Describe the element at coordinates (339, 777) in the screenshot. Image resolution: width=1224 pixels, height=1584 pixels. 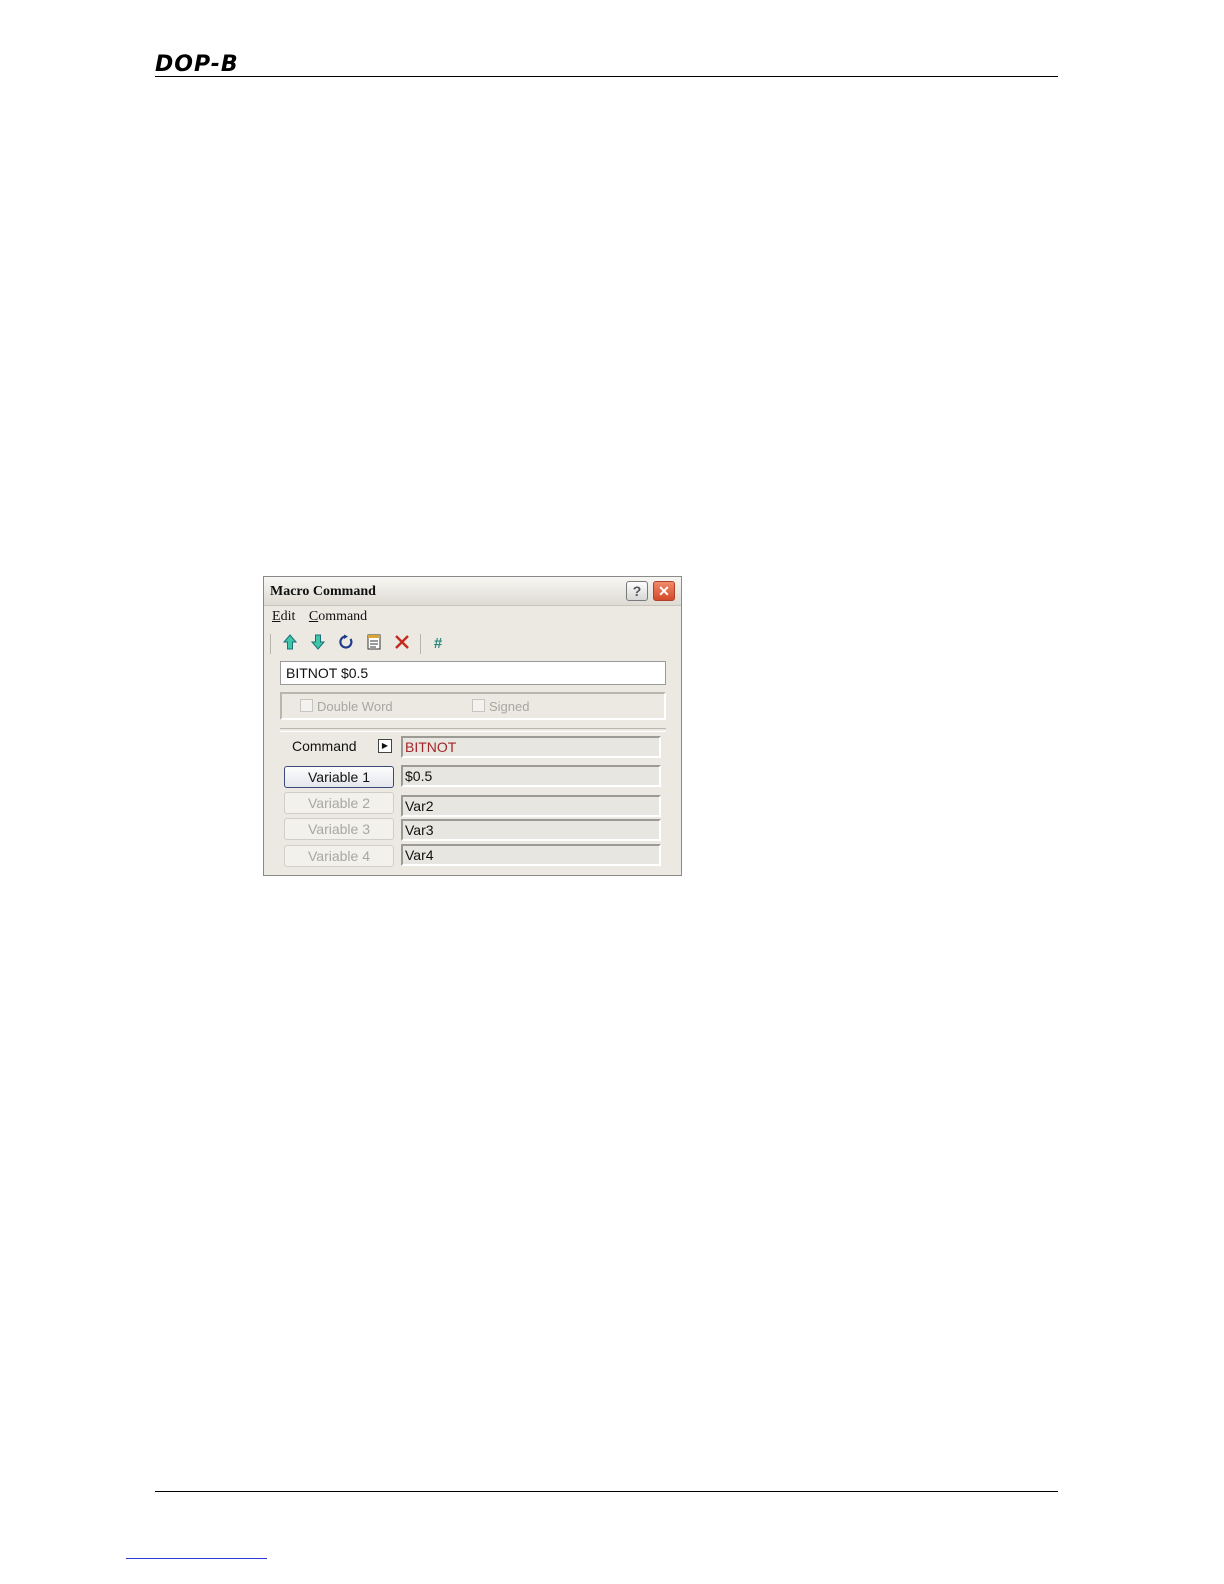
I see `variable-1-button: Variable 1` at that location.